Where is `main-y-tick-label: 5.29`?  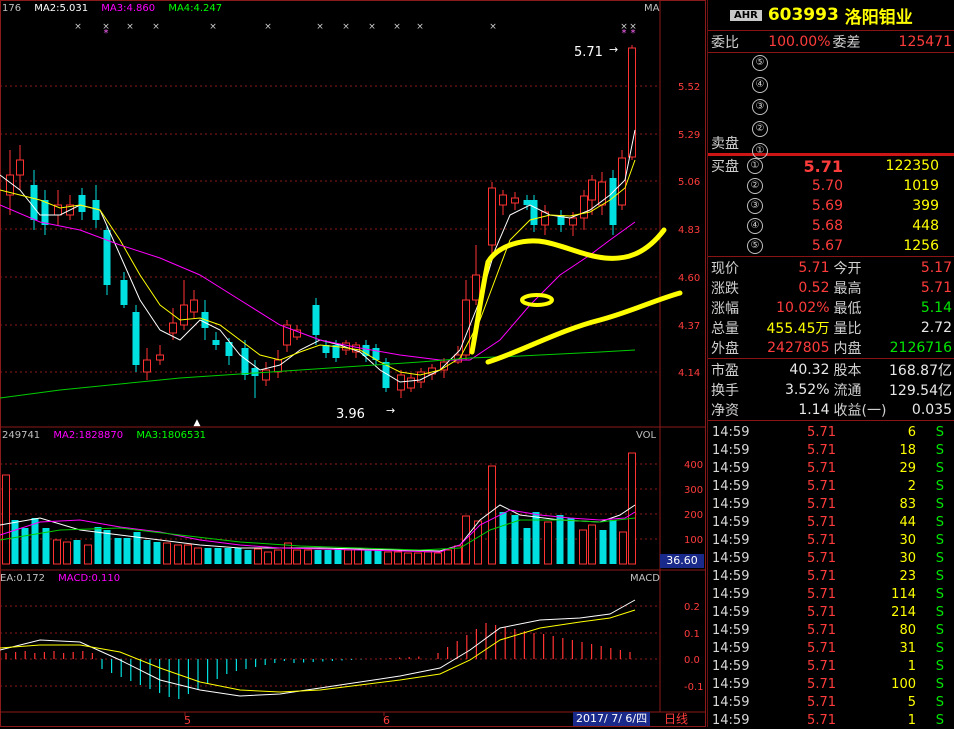 main-y-tick-label: 5.29 is located at coordinates (689, 135).